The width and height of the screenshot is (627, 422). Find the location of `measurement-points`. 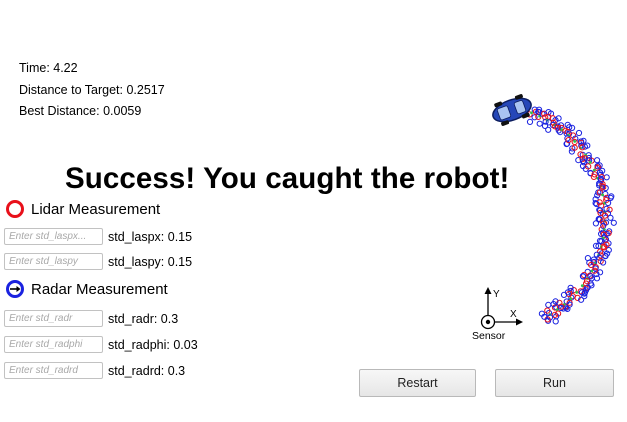

measurement-points is located at coordinates (571, 215).